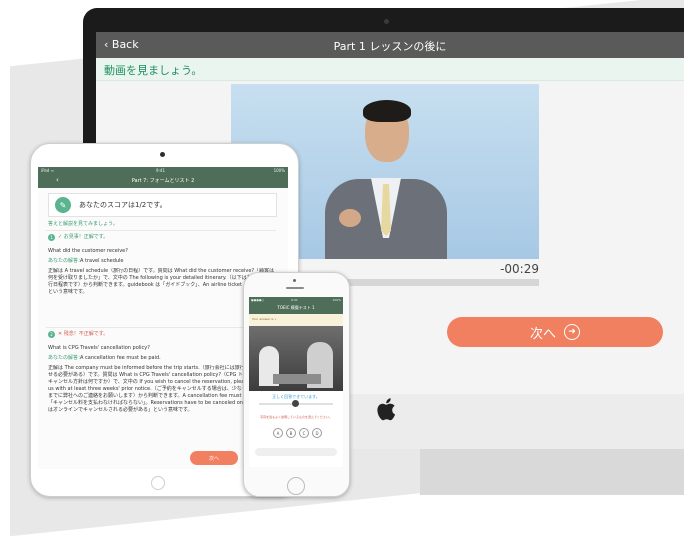 The image size is (684, 536). What do you see at coordinates (295, 288) in the screenshot?
I see `iphone-speaker` at bounding box center [295, 288].